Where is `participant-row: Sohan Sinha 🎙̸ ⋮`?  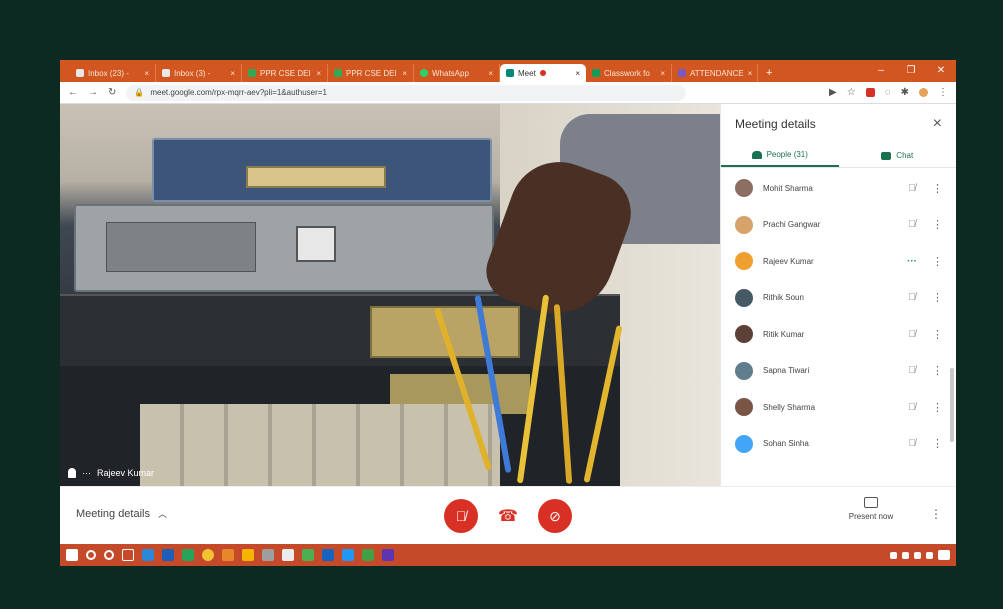 participant-row: Sohan Sinha 🎙̸ ⋮ is located at coordinates (838, 444).